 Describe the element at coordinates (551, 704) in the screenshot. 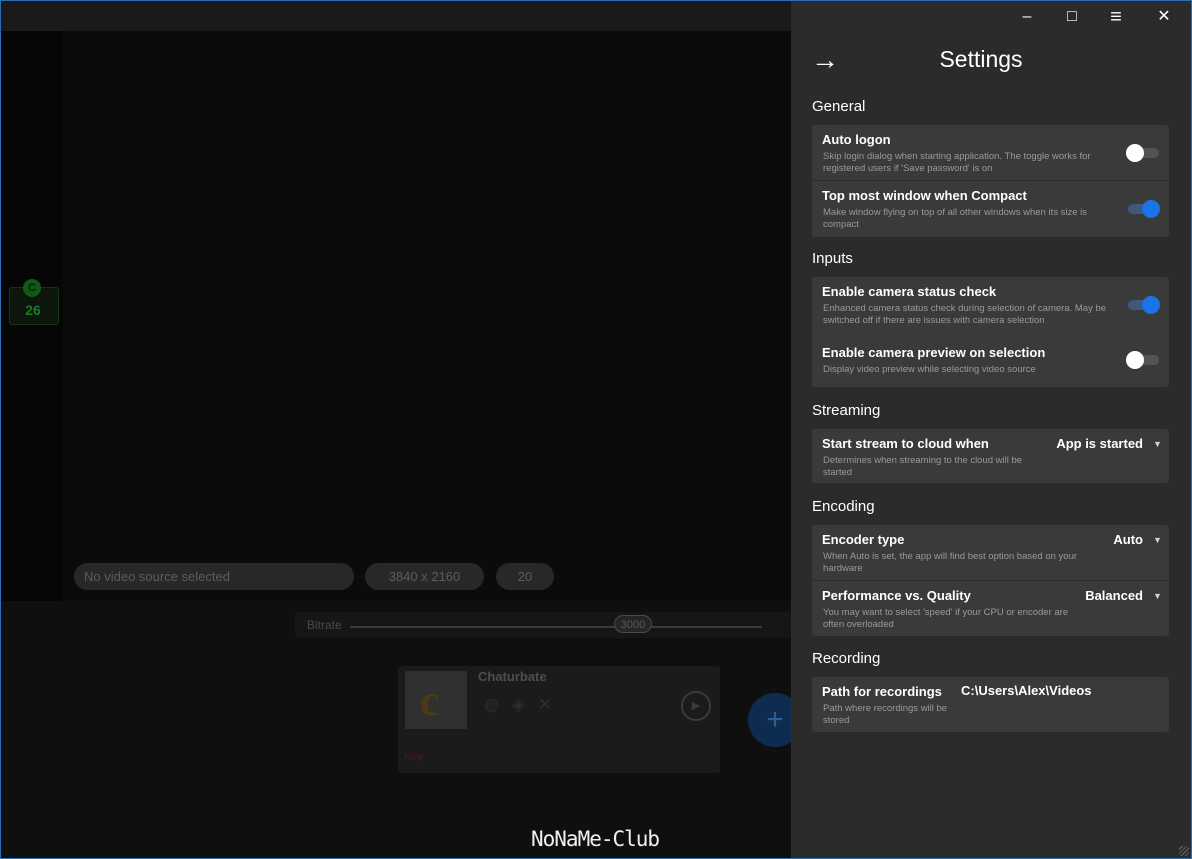

I see `remove-icon: ✕` at that location.